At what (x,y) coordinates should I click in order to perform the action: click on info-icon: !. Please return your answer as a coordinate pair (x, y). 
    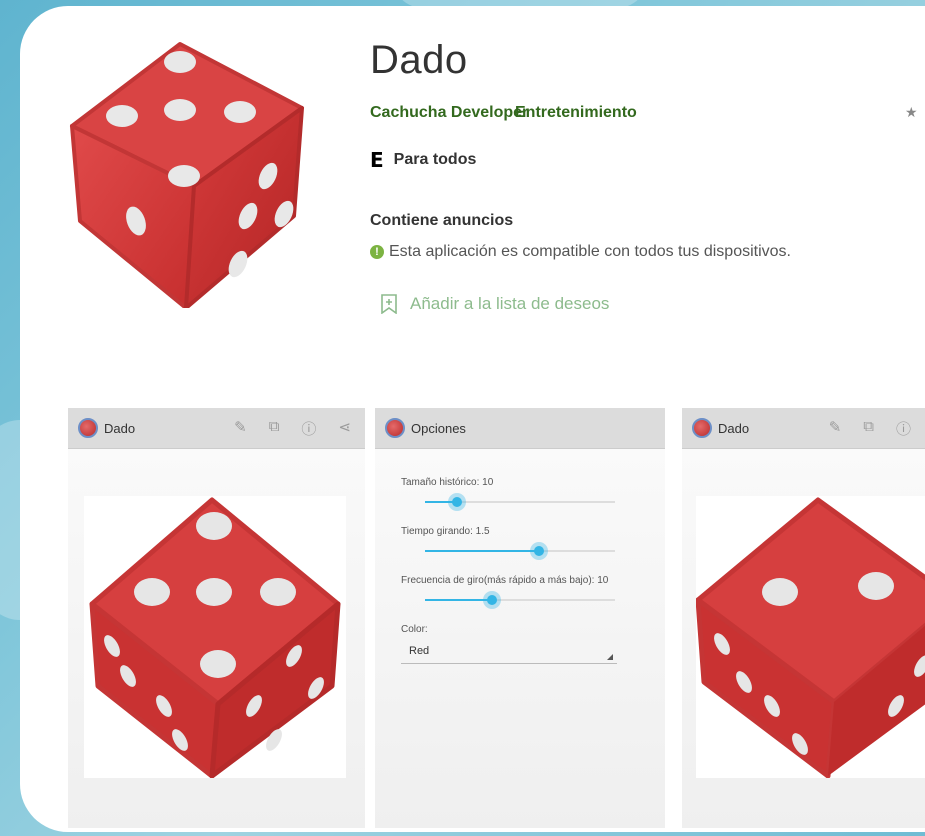
    Looking at the image, I should click on (377, 252).